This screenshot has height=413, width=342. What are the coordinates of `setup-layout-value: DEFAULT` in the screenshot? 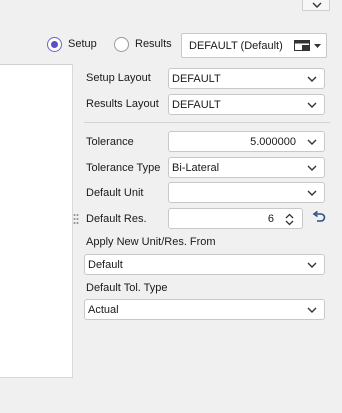 It's located at (196, 79).